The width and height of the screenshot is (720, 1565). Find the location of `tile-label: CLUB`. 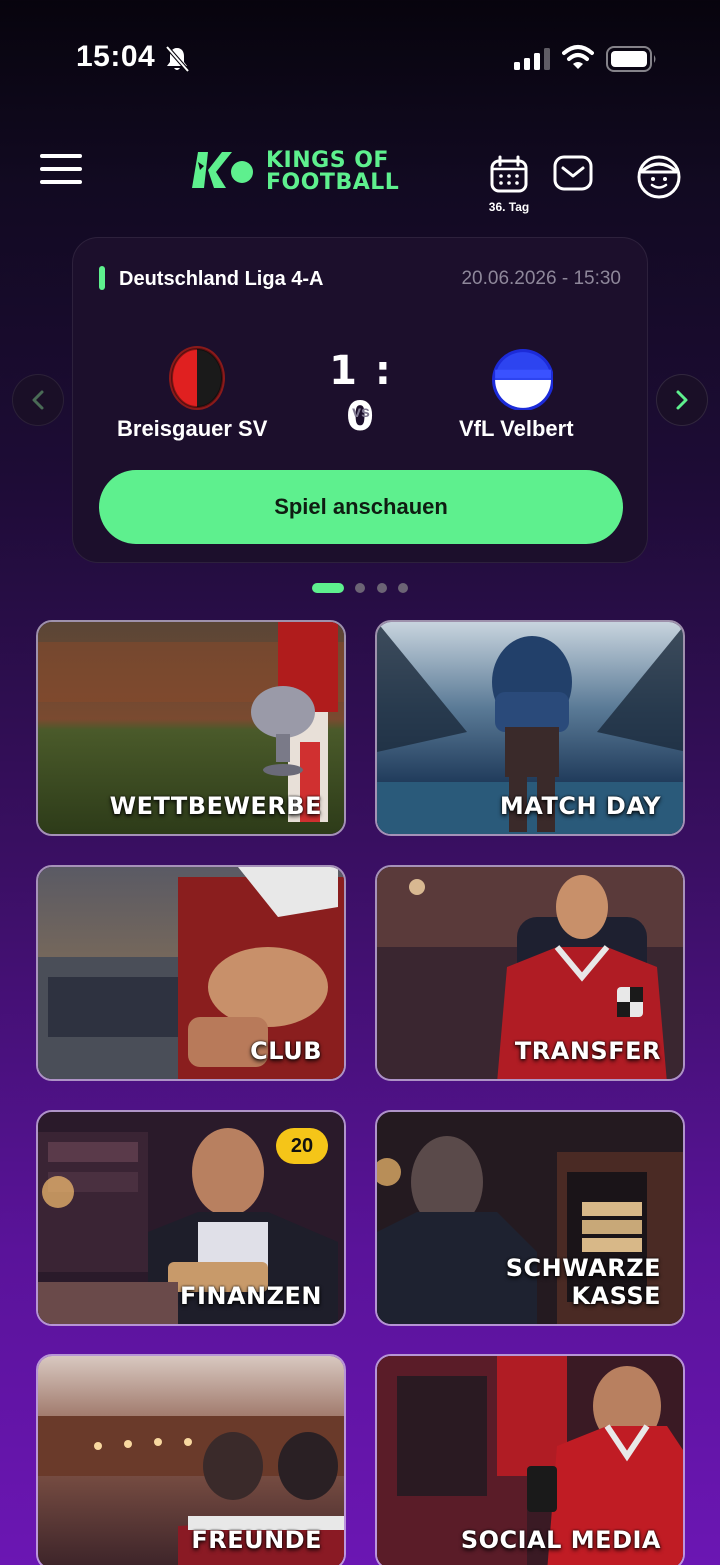

tile-label: CLUB is located at coordinates (286, 1051).